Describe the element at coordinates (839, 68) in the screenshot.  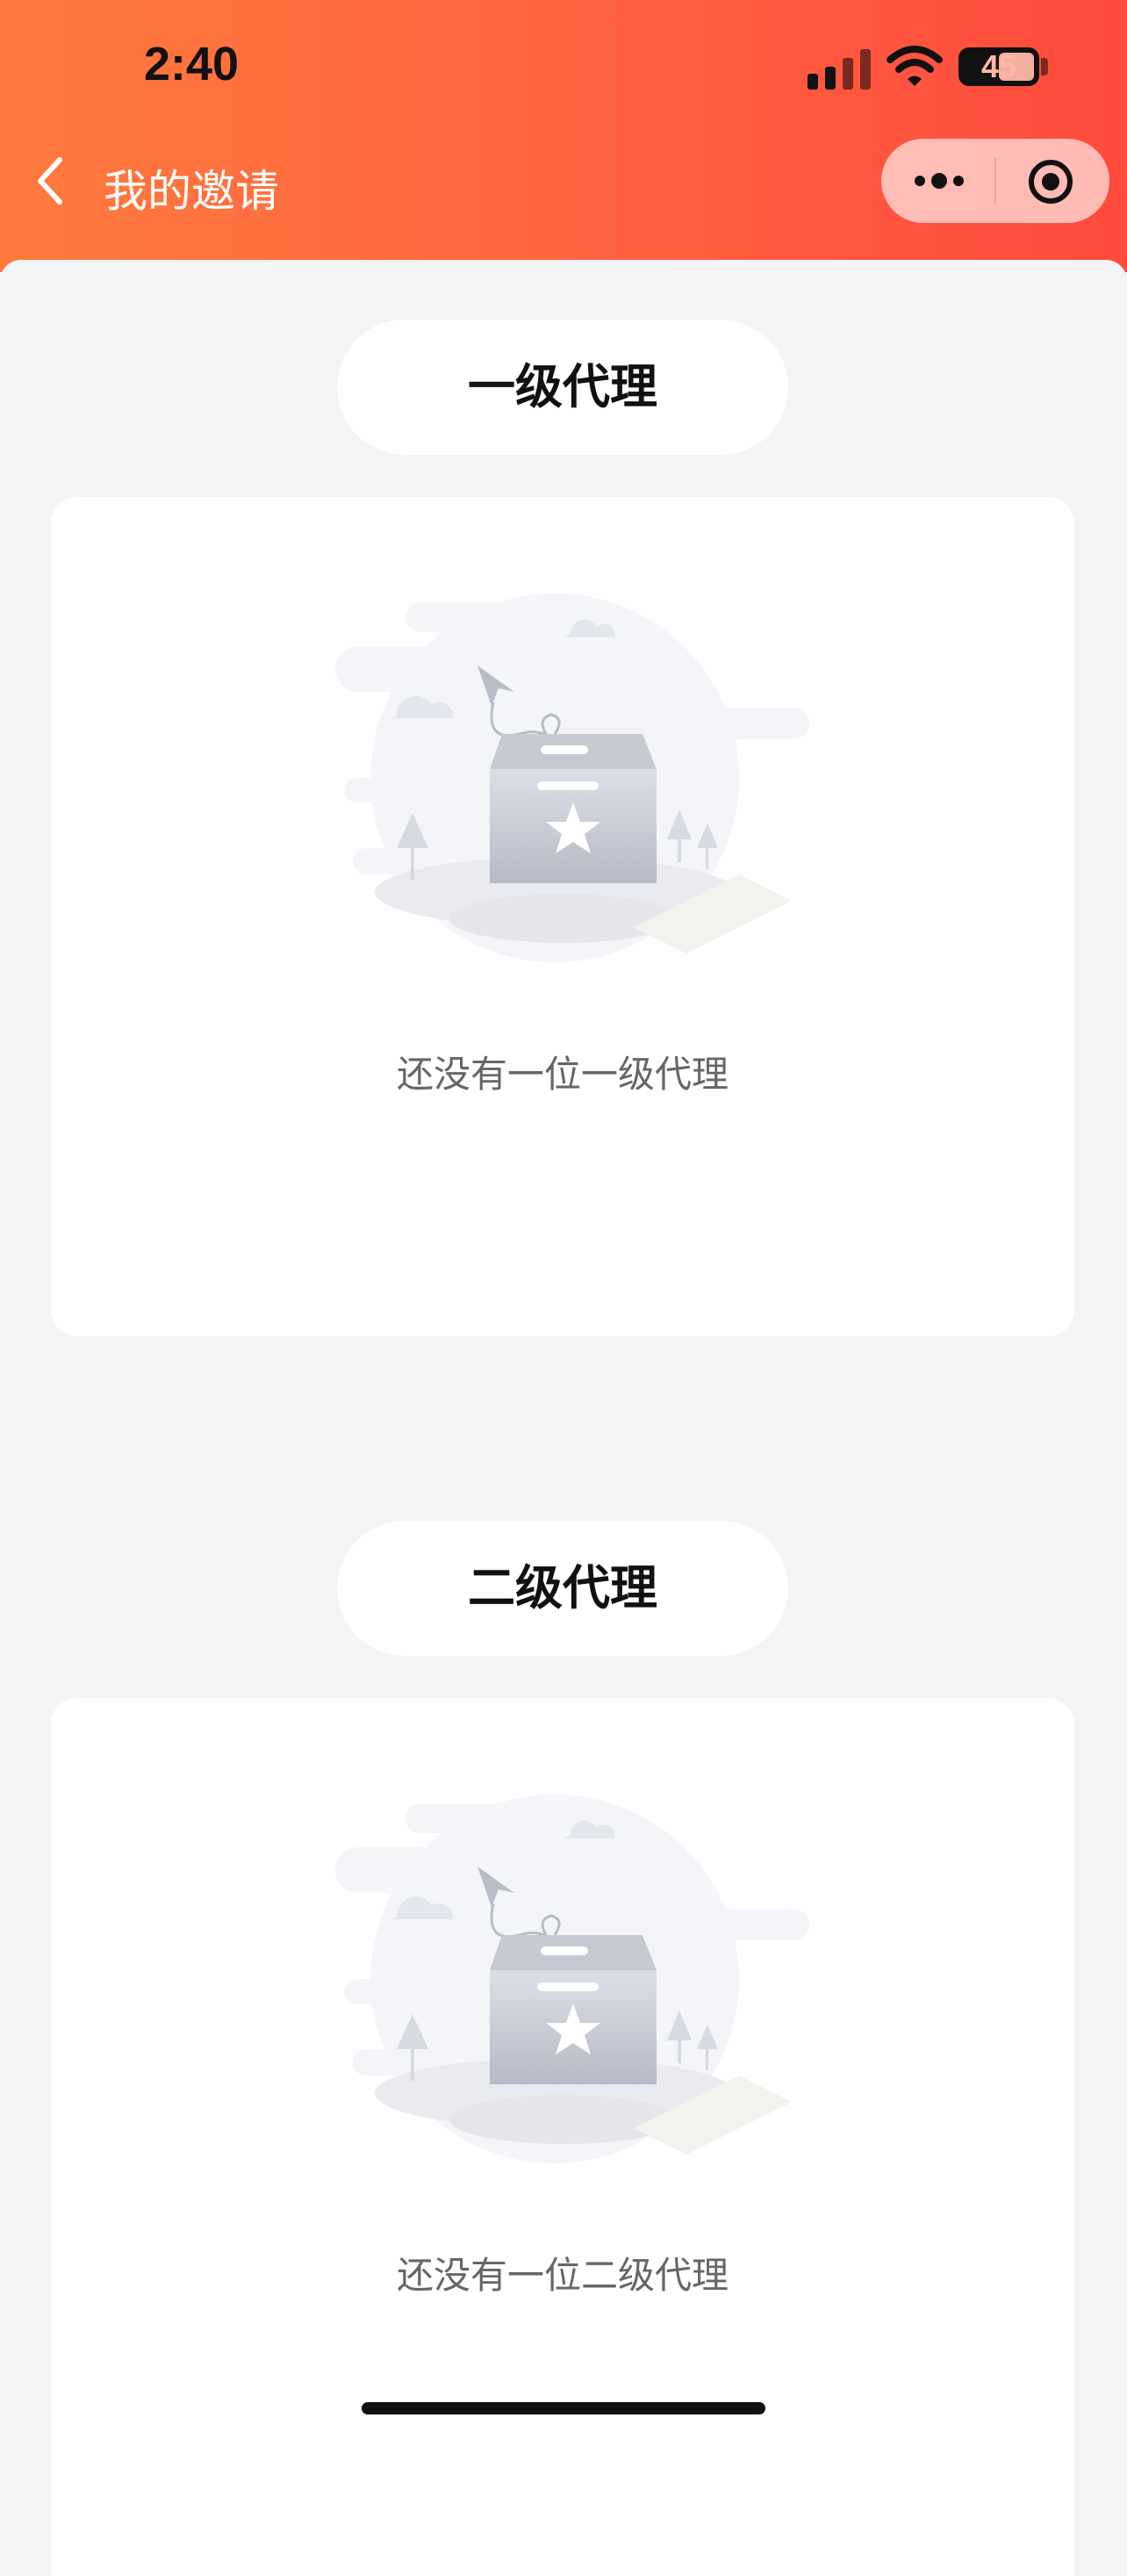
I see `signal-icon` at that location.